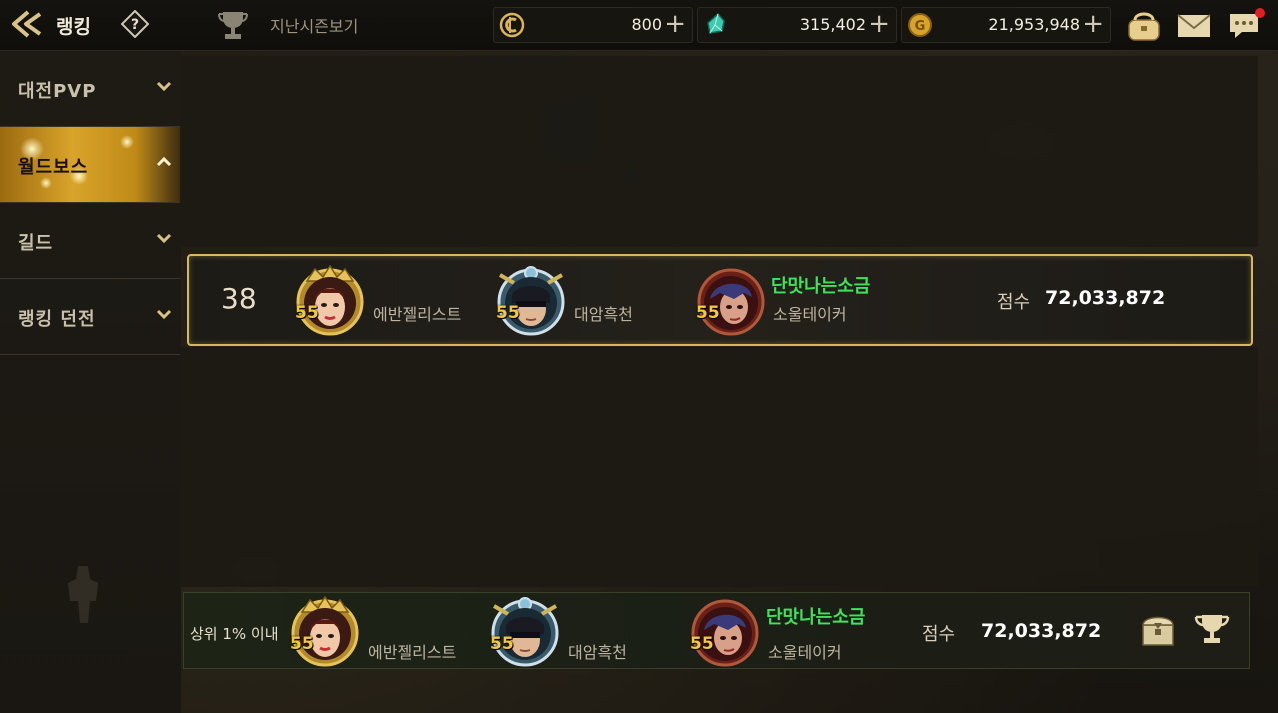 The width and height of the screenshot is (1278, 713). What do you see at coordinates (1260, 13) in the screenshot?
I see `notification-dot` at bounding box center [1260, 13].